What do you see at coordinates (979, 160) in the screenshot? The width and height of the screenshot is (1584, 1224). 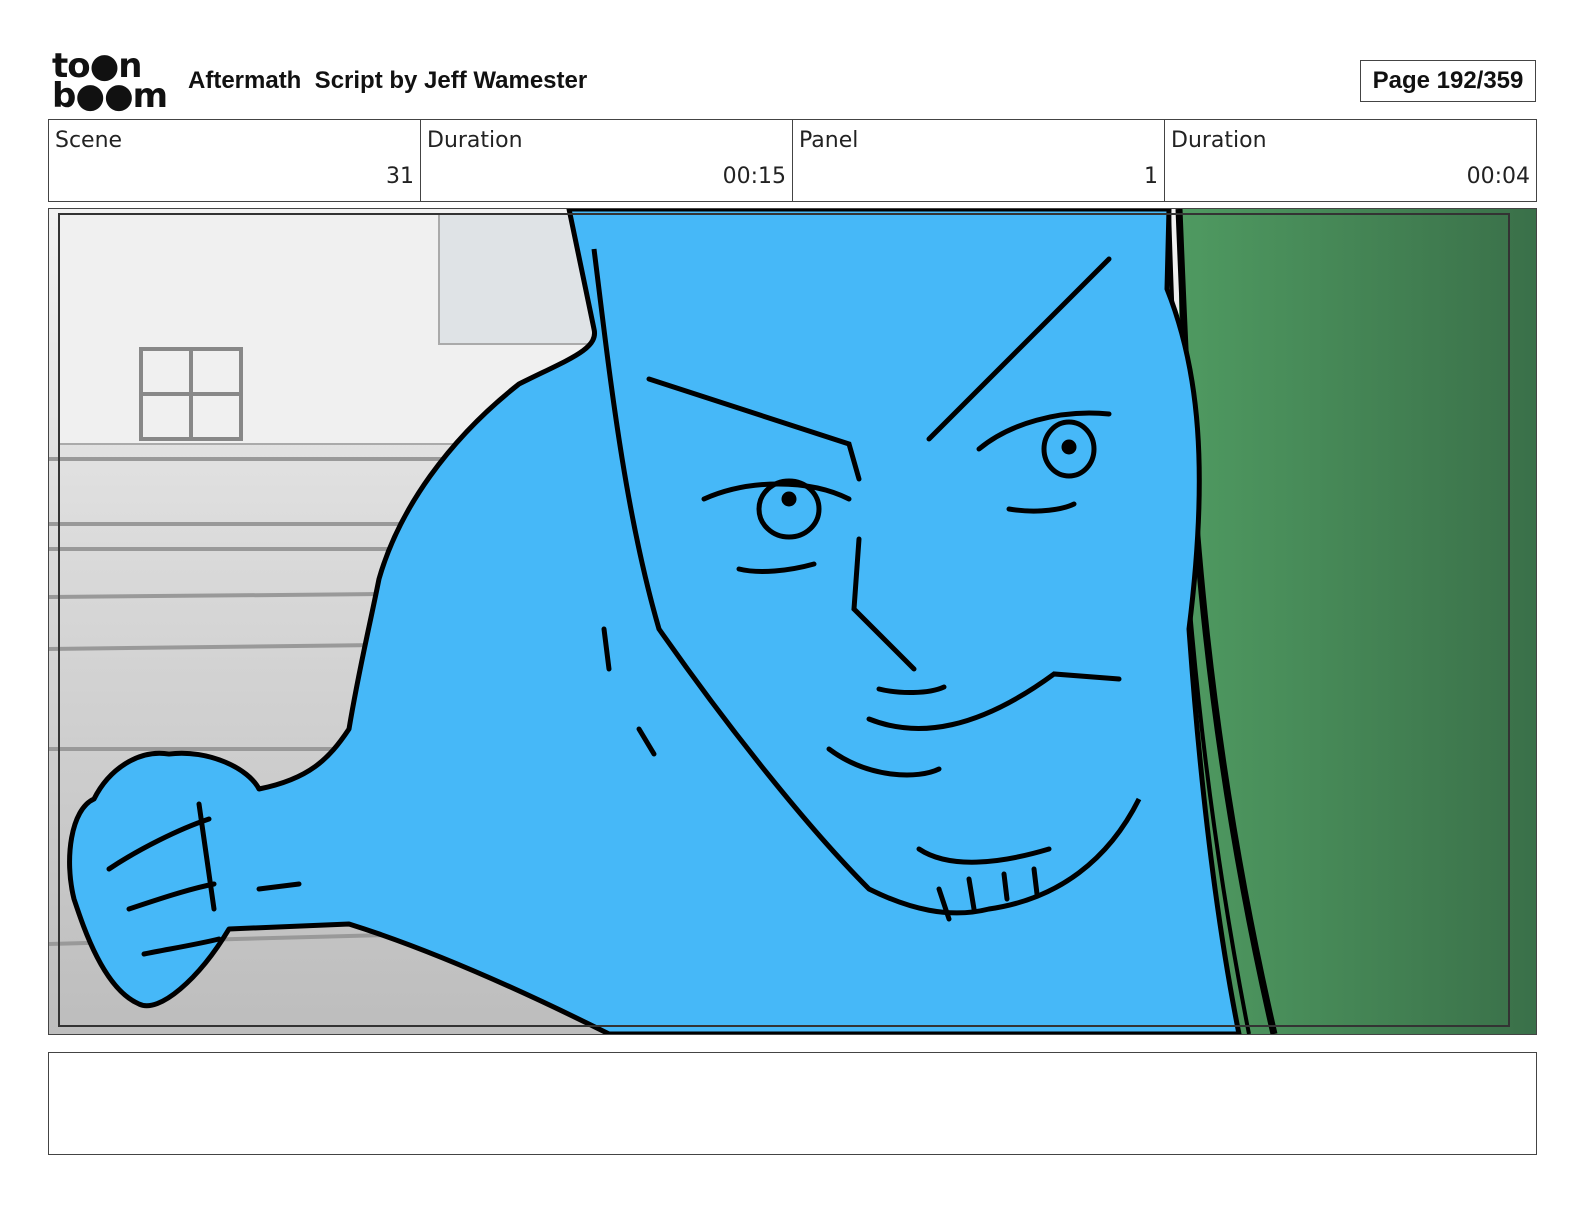 I see `panel-cell: Panel 1` at bounding box center [979, 160].